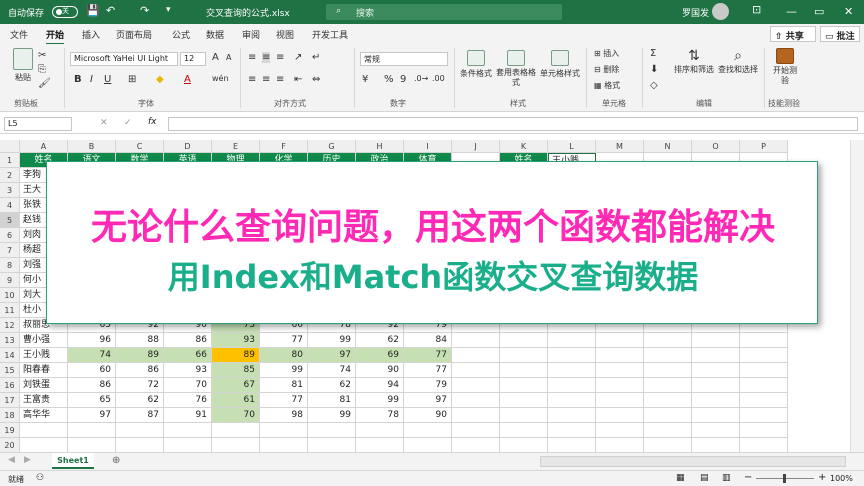  What do you see at coordinates (55, 36) in the screenshot?
I see `tab-home: 开始` at bounding box center [55, 36].